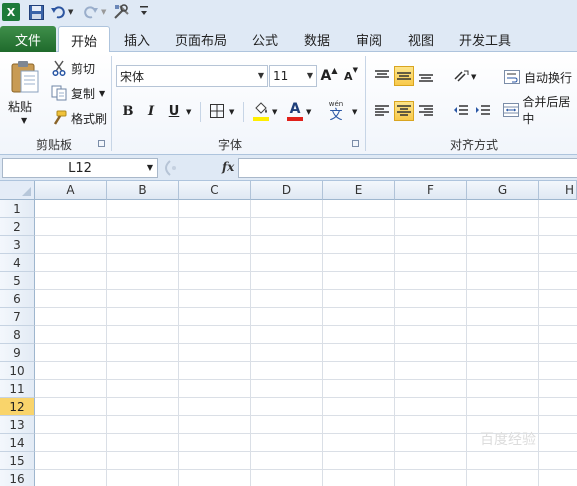  I want to click on phonetic-button: wén 文, so click(336, 111).